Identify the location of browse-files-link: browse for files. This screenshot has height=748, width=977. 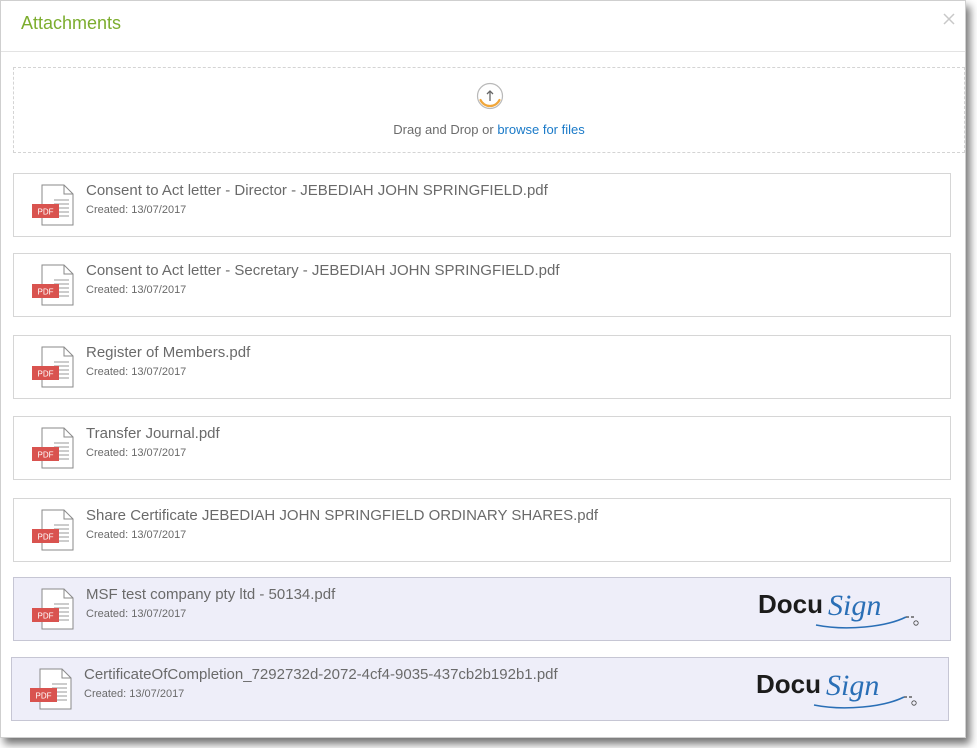
(540, 129).